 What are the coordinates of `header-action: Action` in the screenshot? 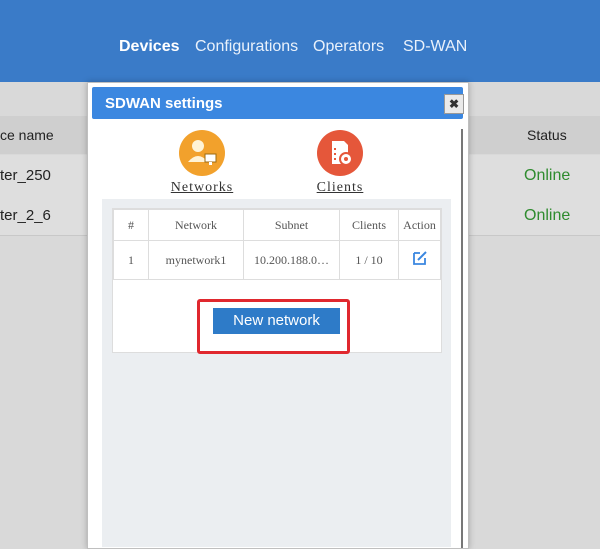 It's located at (419, 225).